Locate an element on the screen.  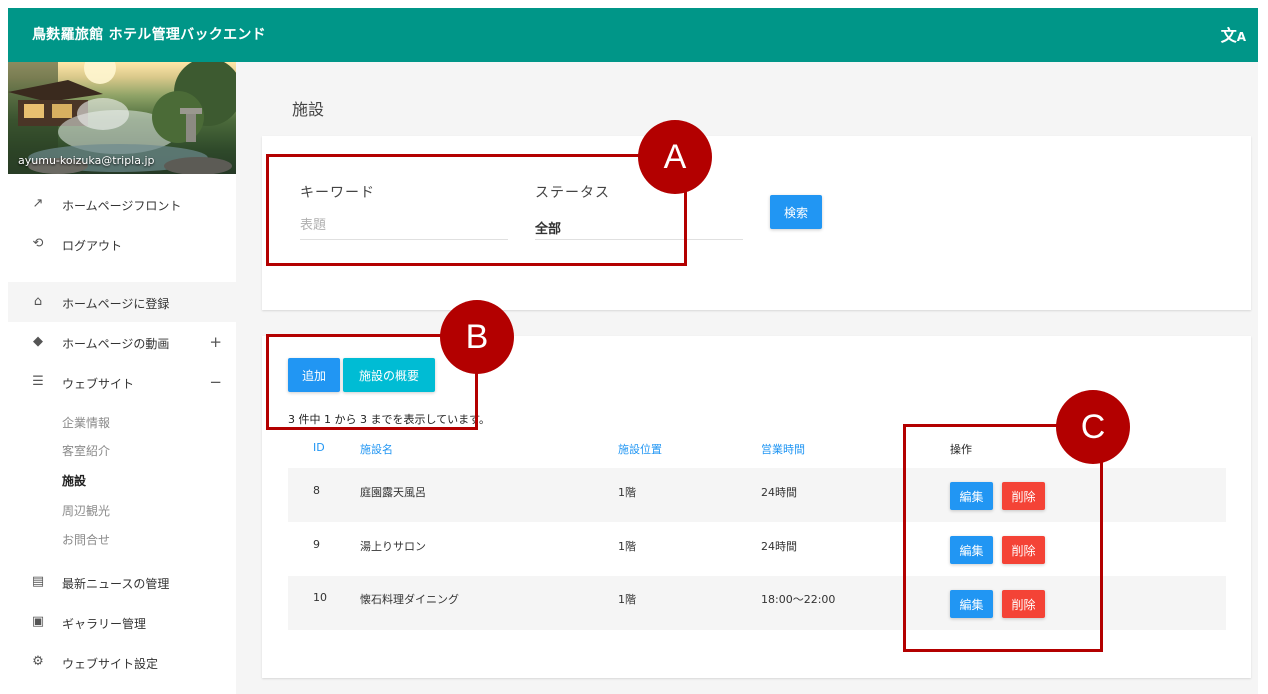
subnav-facilities: 施設 is located at coordinates (74, 480).